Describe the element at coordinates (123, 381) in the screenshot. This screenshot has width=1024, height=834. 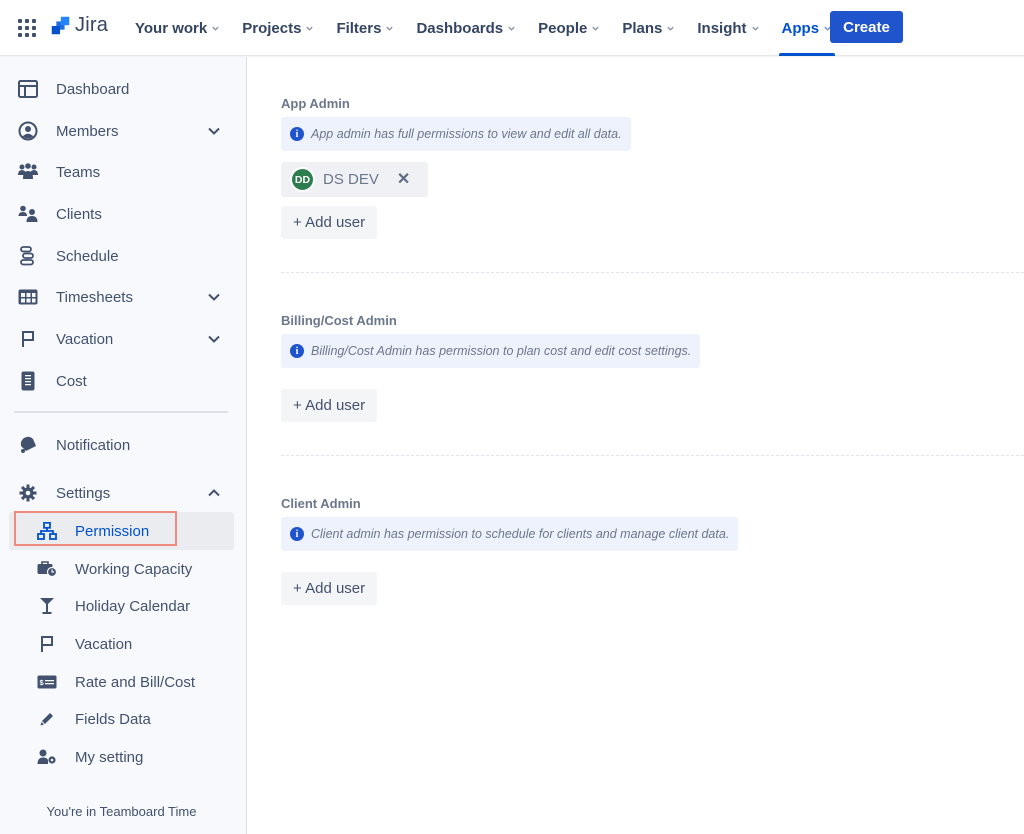
I see `sidebar-item-cost: Cost` at that location.